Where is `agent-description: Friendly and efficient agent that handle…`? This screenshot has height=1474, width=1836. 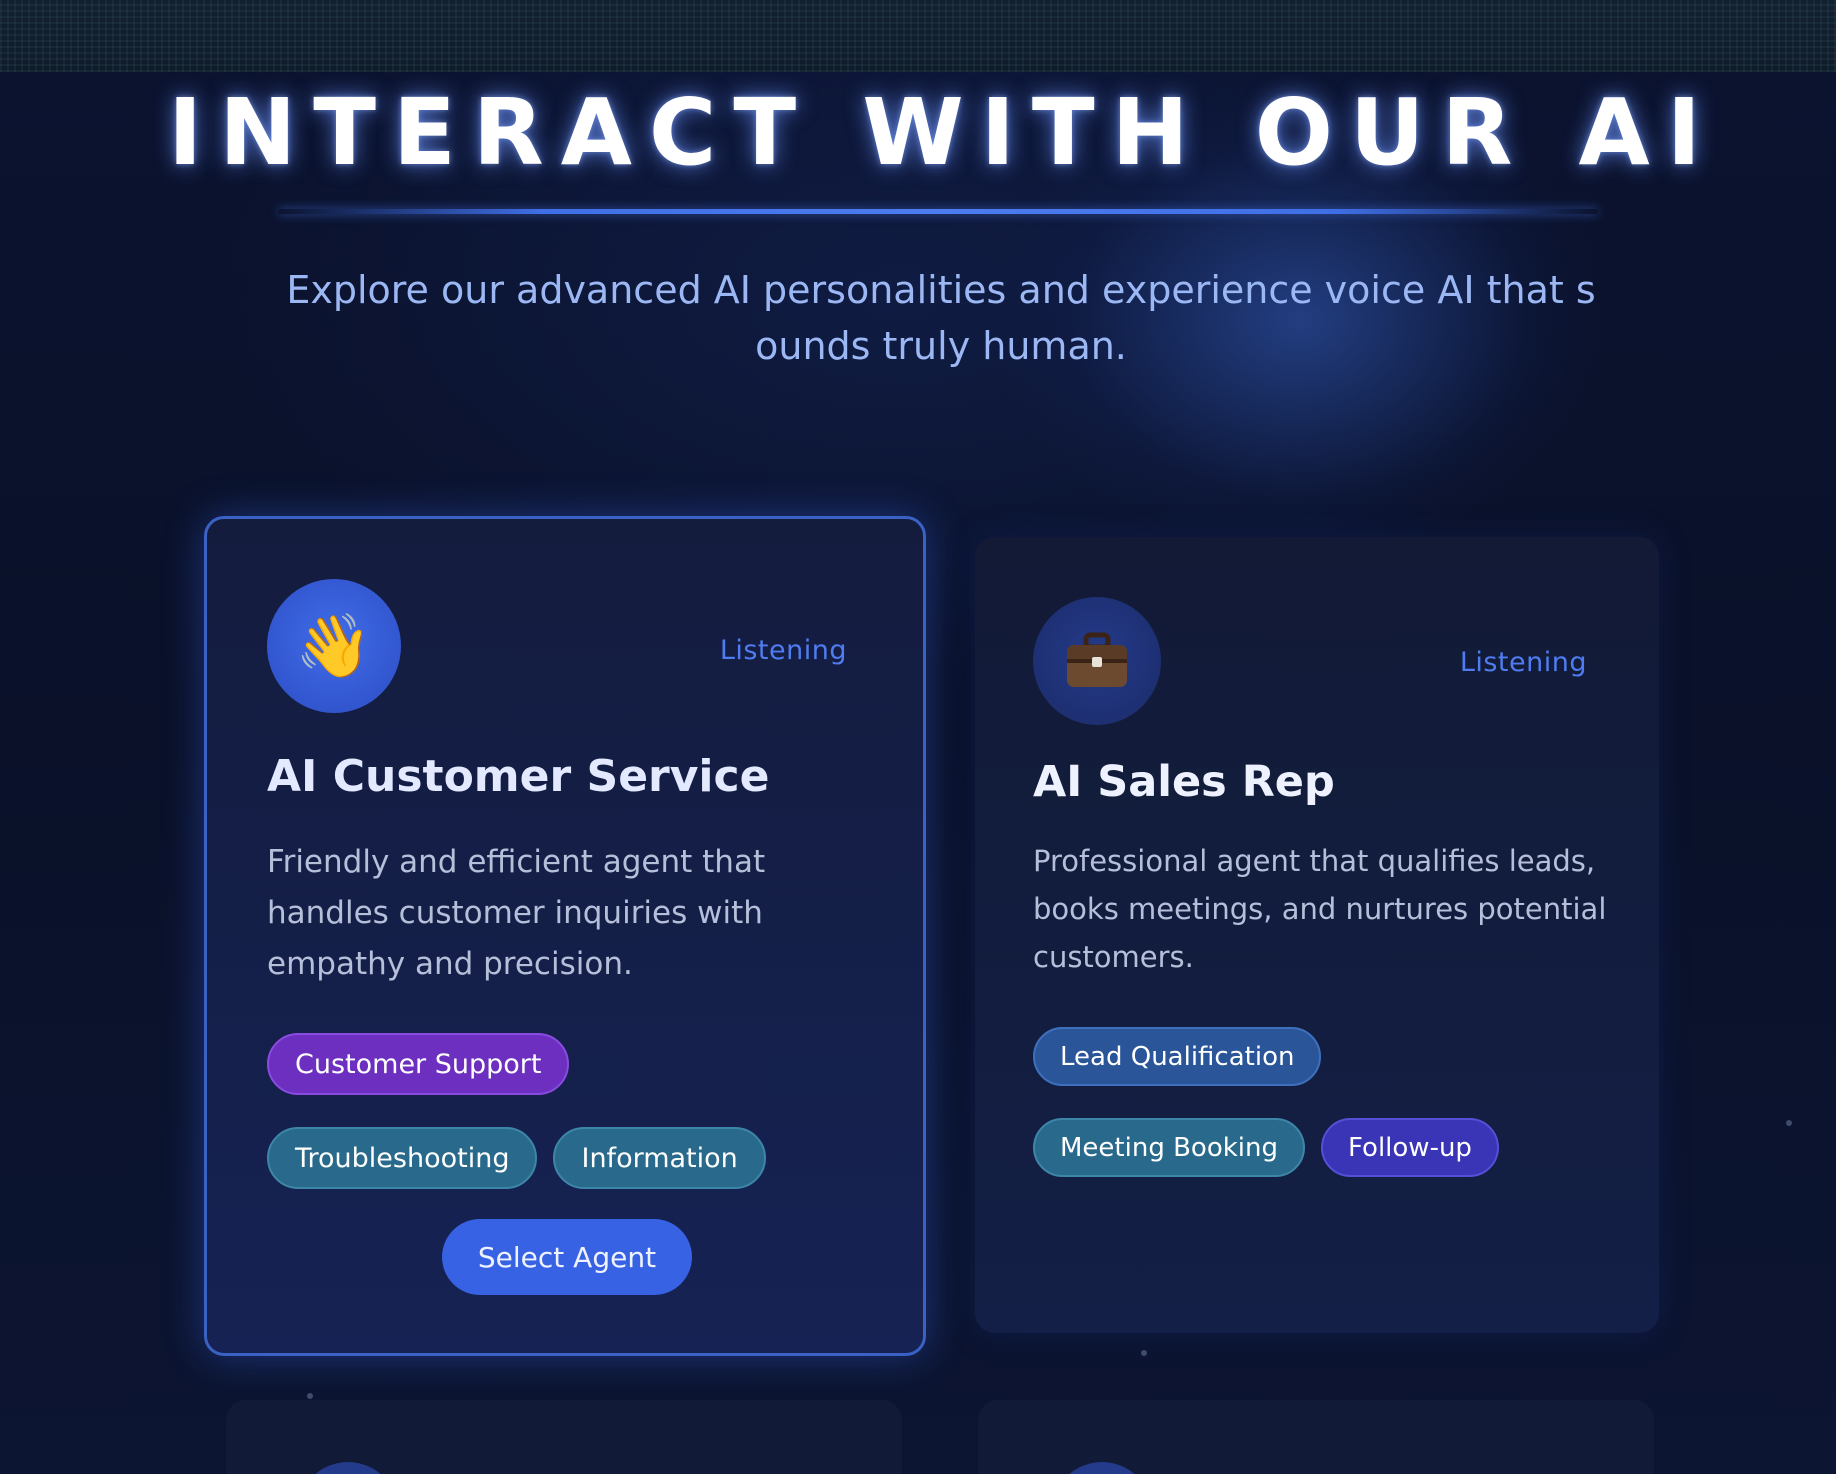
agent-description: Friendly and efficient agent that handle… is located at coordinates (516, 913).